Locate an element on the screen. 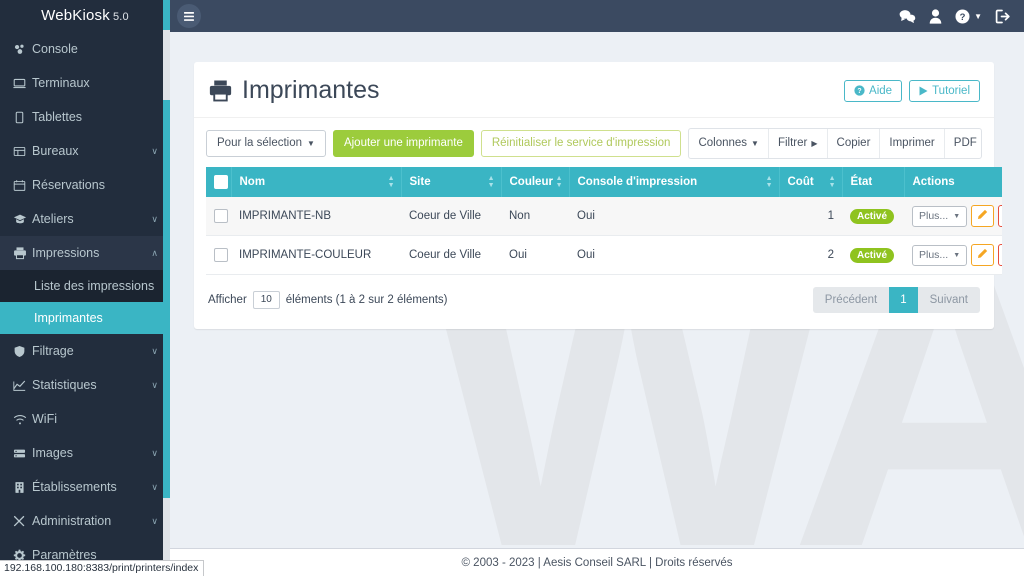 The height and width of the screenshot is (576, 1024). pencil-icon is located at coordinates (982, 216).